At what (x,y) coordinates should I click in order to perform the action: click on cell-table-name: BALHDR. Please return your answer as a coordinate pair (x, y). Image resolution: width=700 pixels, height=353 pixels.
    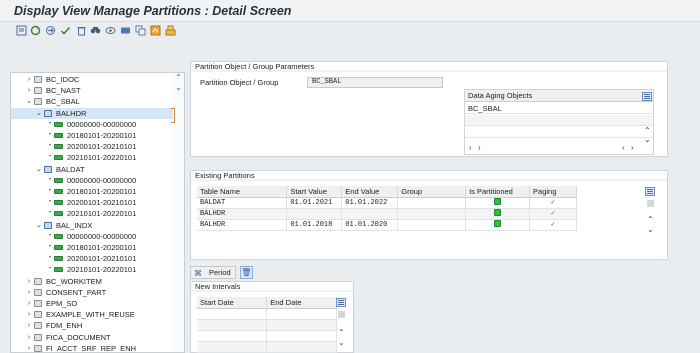
    Looking at the image, I should click on (242, 214).